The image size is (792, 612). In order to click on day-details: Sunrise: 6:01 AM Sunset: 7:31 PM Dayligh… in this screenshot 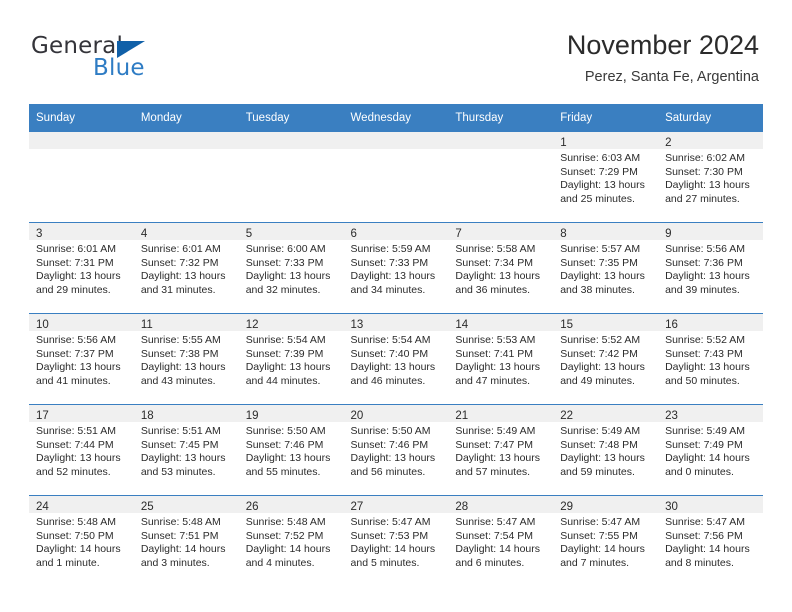, I will do `click(81, 268)`.